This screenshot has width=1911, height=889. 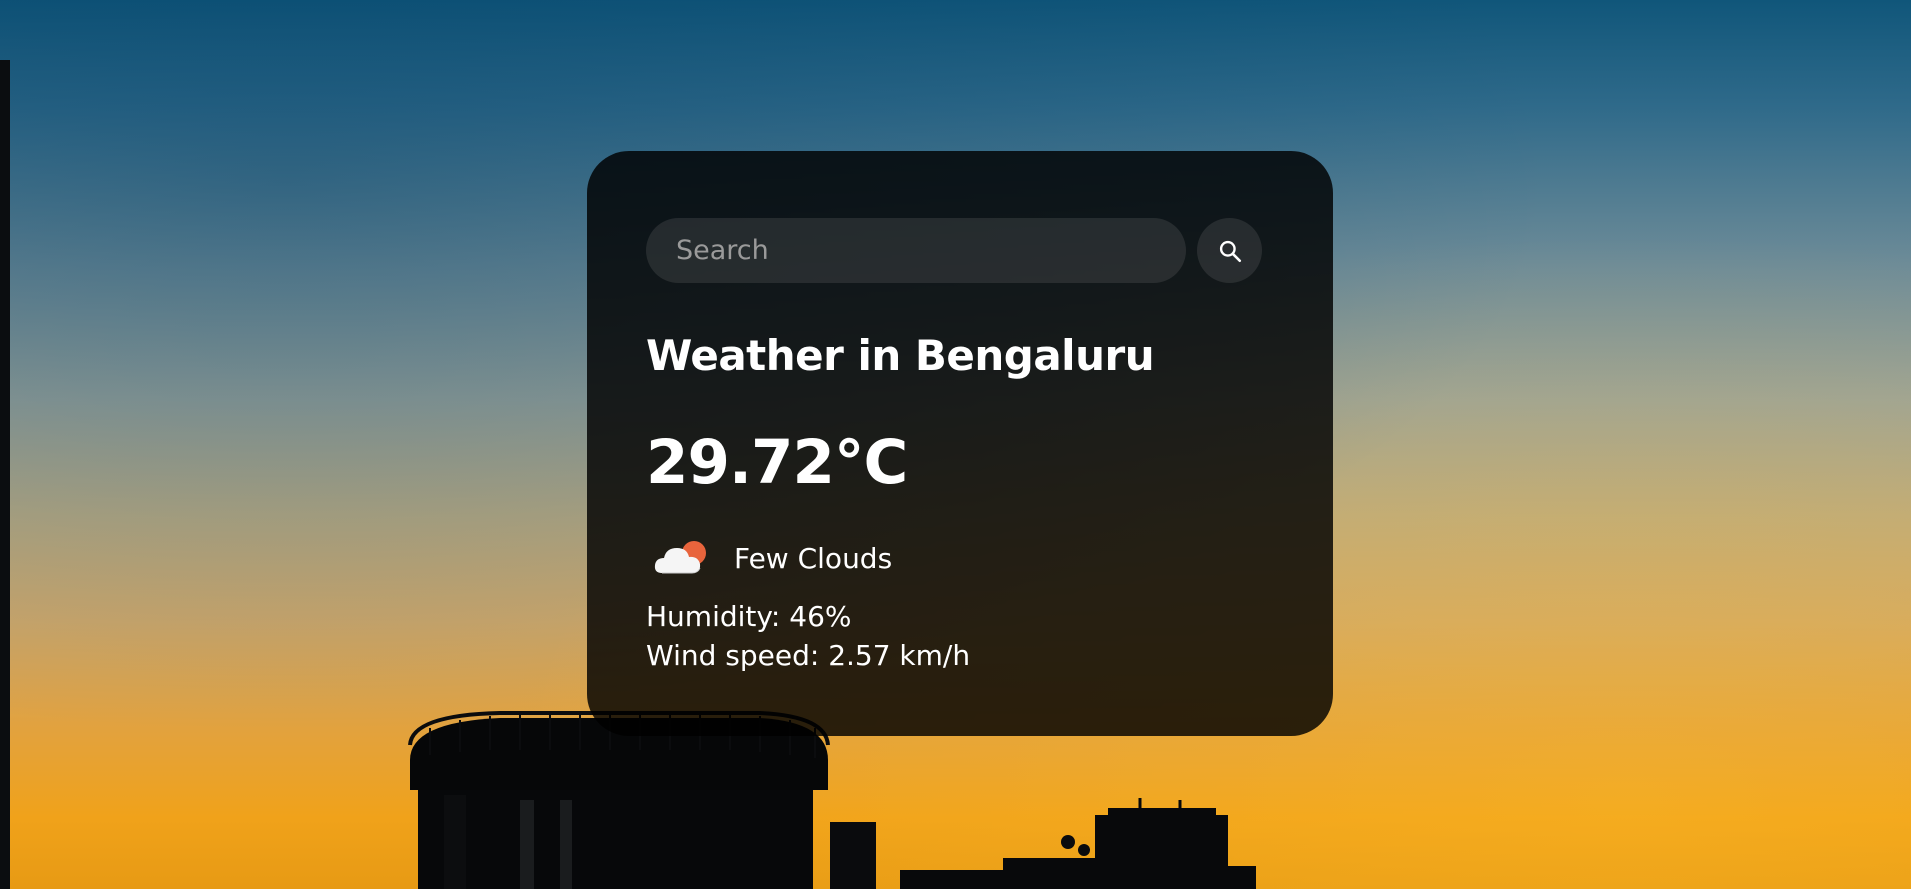 I want to click on search-button, so click(x=1229, y=250).